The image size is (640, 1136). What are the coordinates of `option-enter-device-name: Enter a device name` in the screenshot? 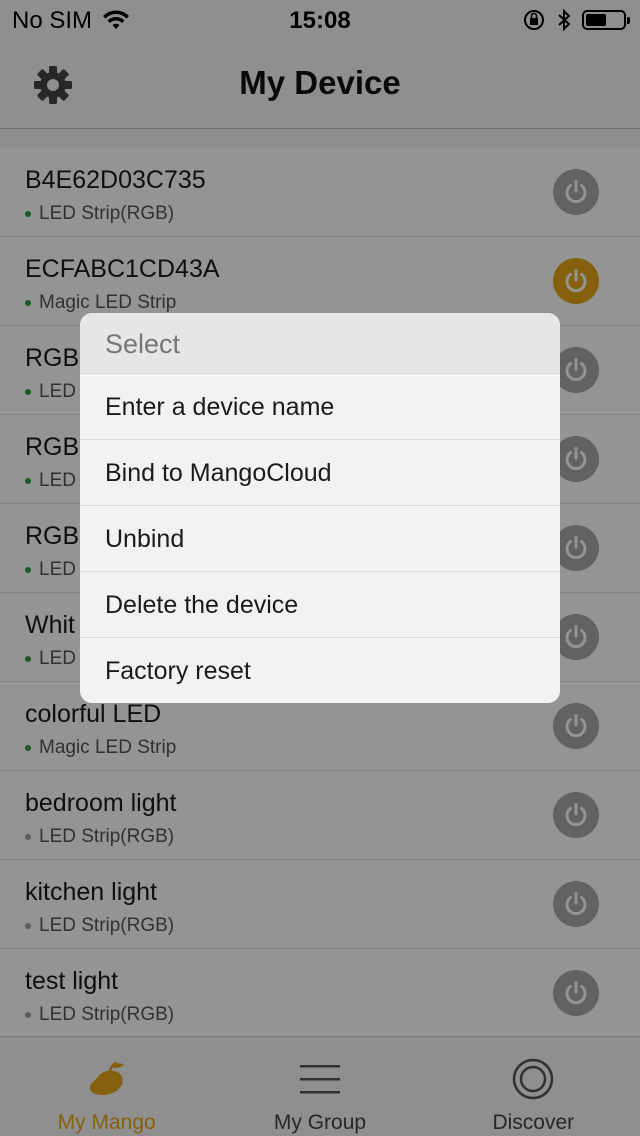 It's located at (320, 406).